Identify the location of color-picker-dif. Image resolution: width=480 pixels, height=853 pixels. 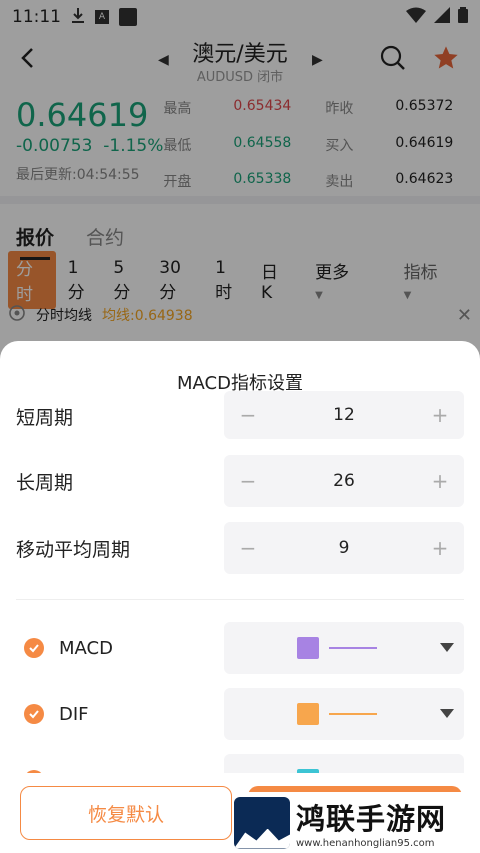
(344, 714).